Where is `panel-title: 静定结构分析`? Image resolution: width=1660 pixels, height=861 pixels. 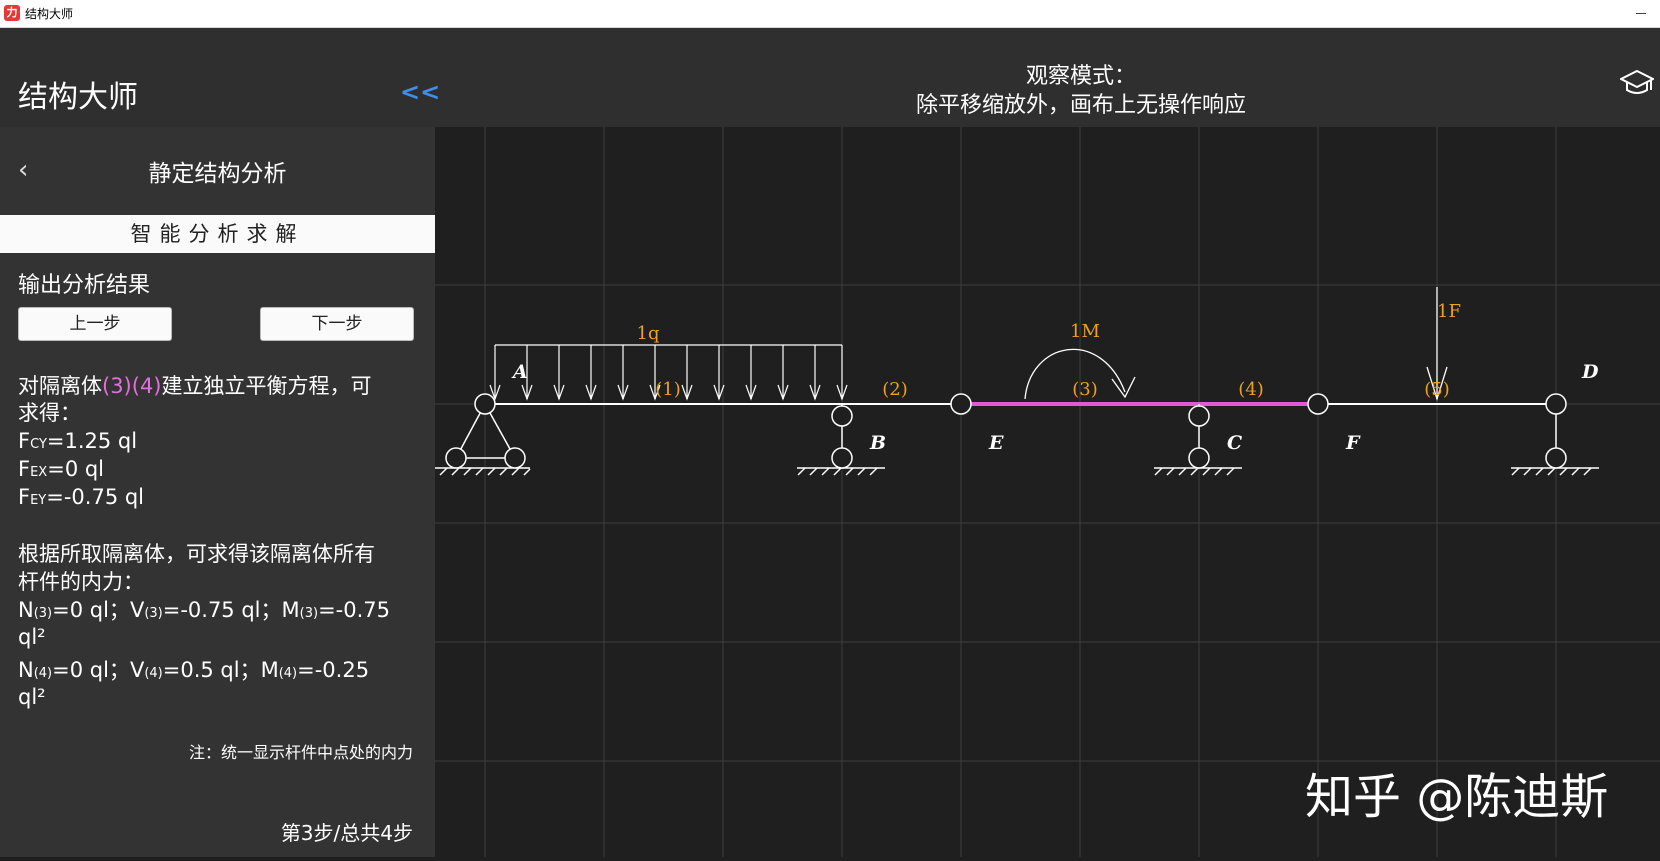
panel-title: 静定结构分析 is located at coordinates (217, 174).